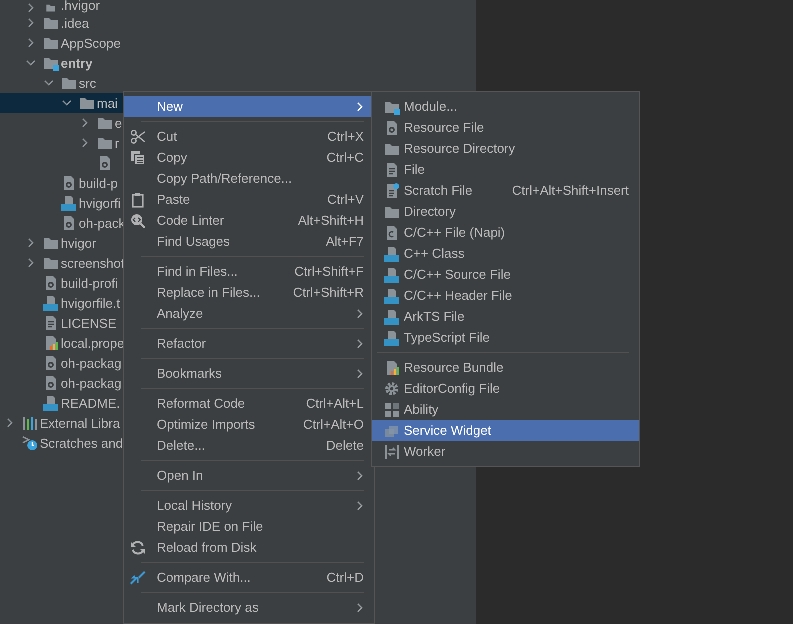  I want to click on shortcut-label: Ctrl+X, so click(346, 136).